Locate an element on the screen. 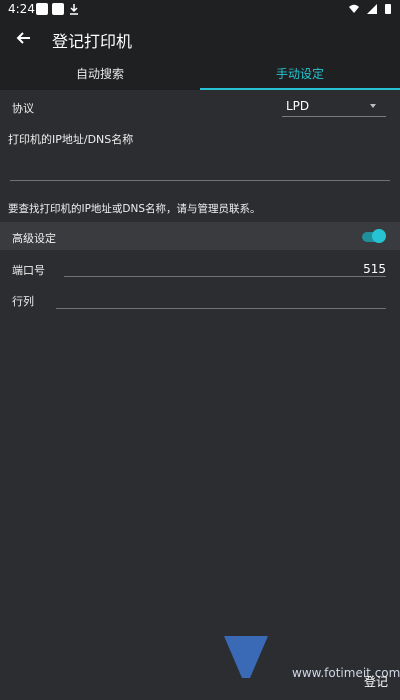 The height and width of the screenshot is (700, 400). port-input: 515 is located at coordinates (374, 269).